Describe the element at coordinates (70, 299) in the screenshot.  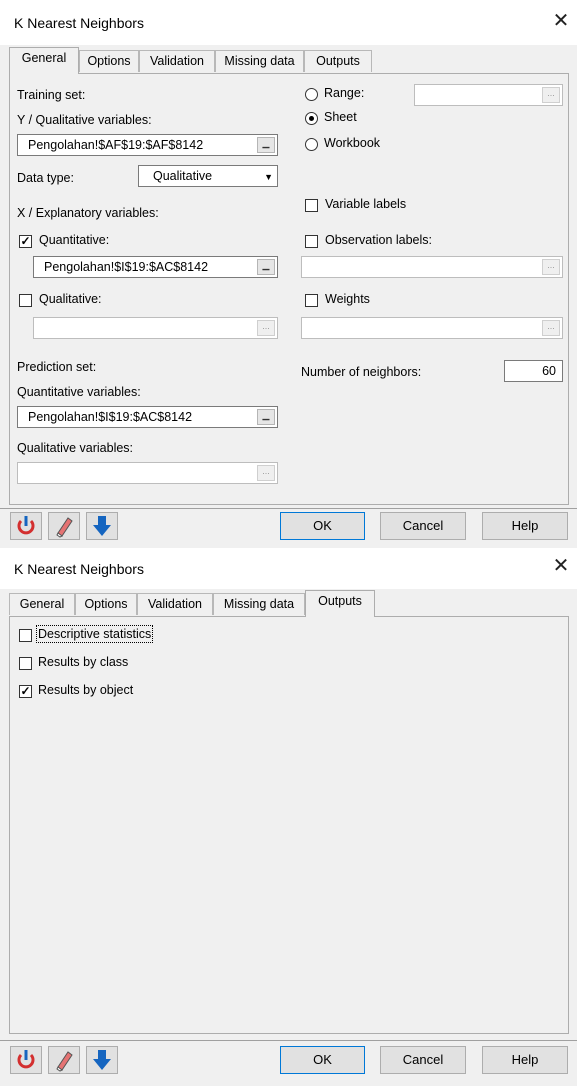
I see `qualitative-label: Qualitative:` at that location.